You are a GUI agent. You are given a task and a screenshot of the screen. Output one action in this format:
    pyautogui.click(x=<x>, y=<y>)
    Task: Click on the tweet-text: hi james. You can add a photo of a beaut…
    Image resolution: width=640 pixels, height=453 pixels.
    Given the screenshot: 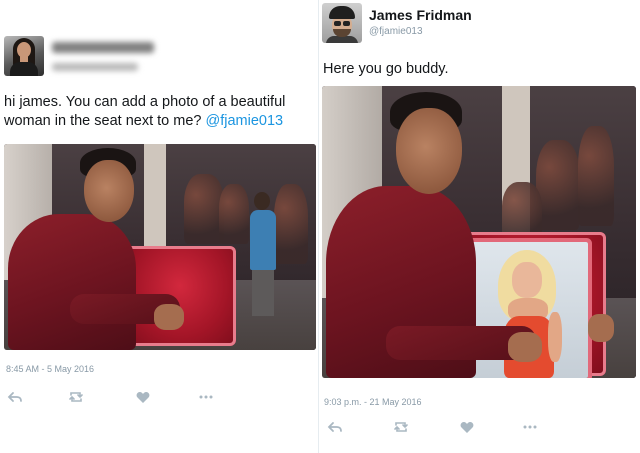 What is the action you would take?
    pyautogui.click(x=160, y=112)
    